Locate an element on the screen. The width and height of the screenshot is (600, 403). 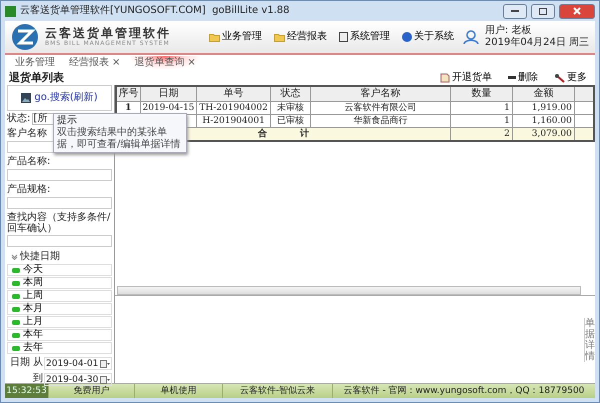
section-title: 快捷日期 is located at coordinates (40, 257).